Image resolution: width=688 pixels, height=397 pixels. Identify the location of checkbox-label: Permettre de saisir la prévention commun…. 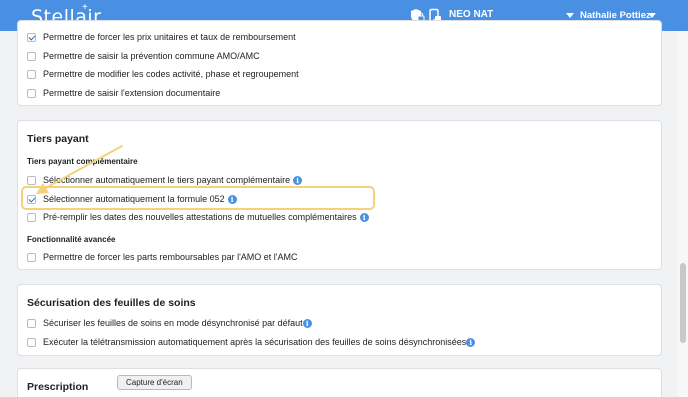
(151, 56).